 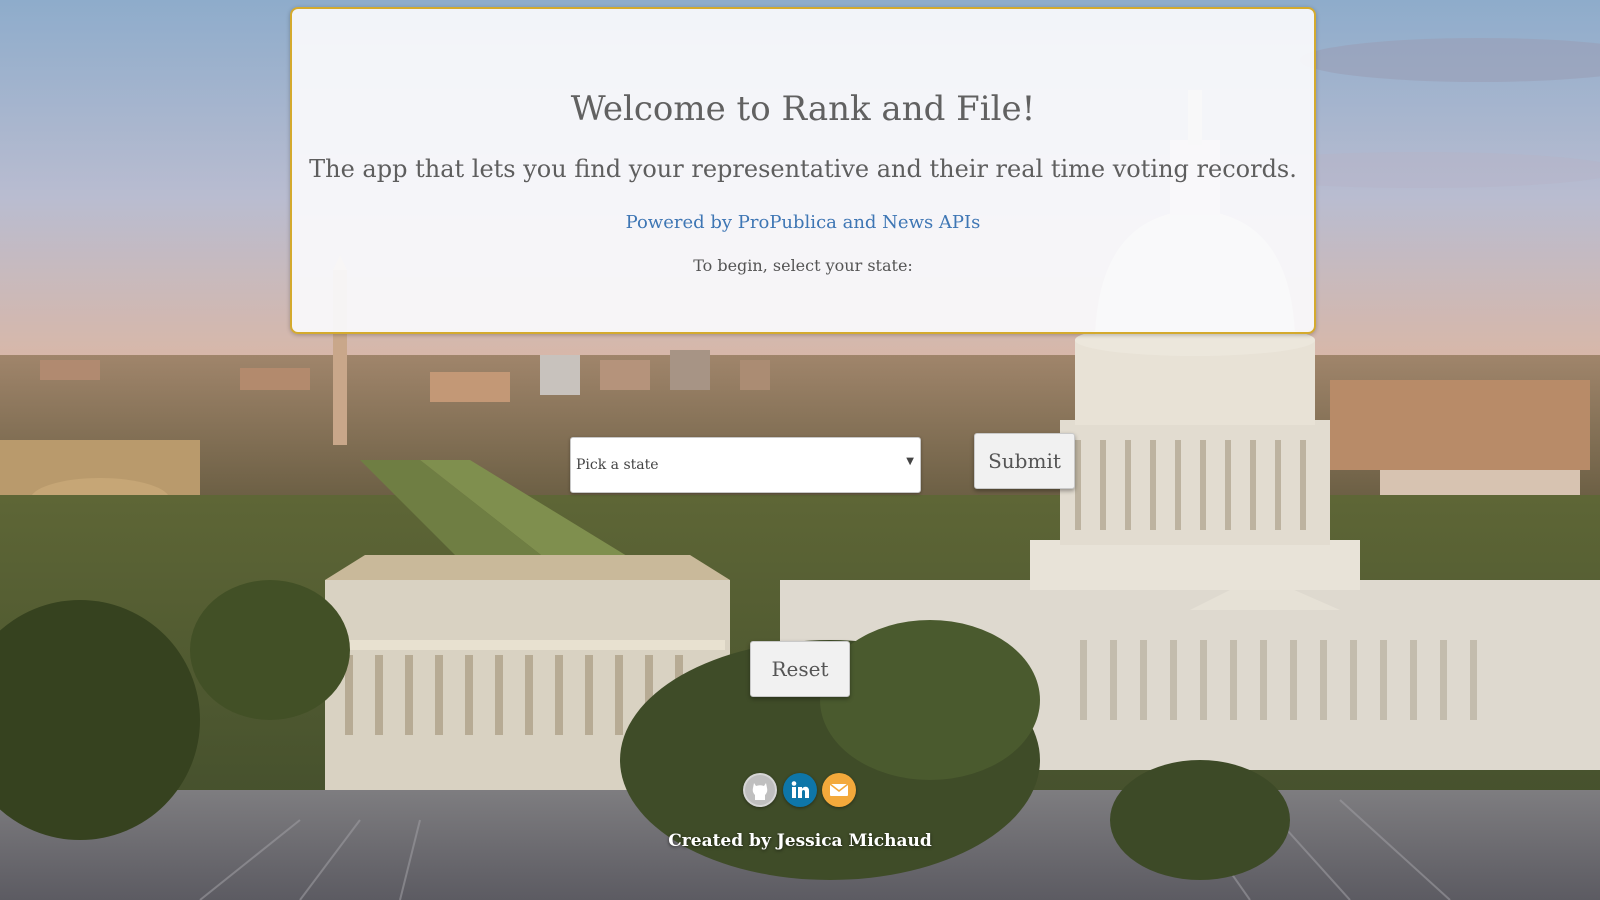 What do you see at coordinates (803, 265) in the screenshot?
I see `state-instruction: To begin, select your state:` at bounding box center [803, 265].